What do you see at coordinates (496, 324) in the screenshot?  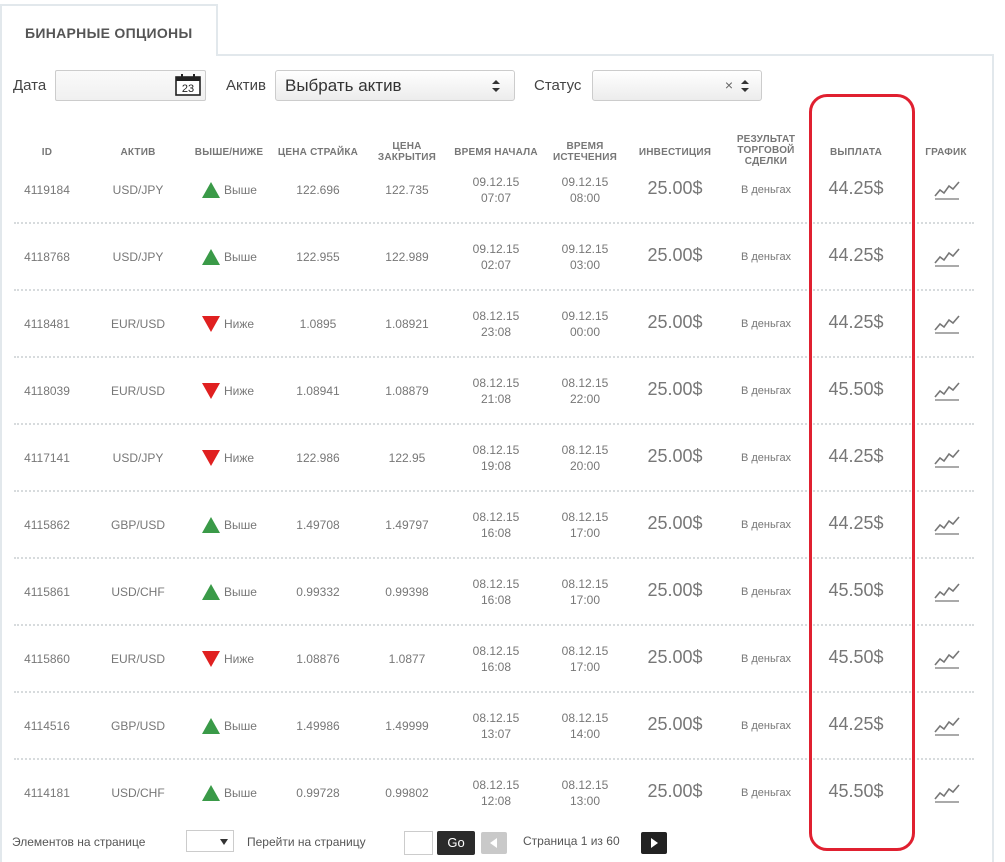 I see `cell-start: 08.12.15 23:08` at bounding box center [496, 324].